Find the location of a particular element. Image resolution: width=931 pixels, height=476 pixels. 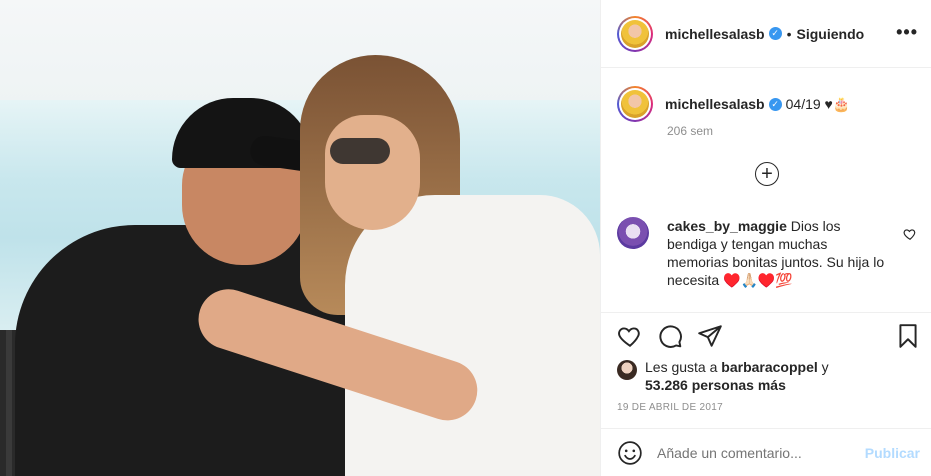

caption-author-avatar is located at coordinates (635, 104).